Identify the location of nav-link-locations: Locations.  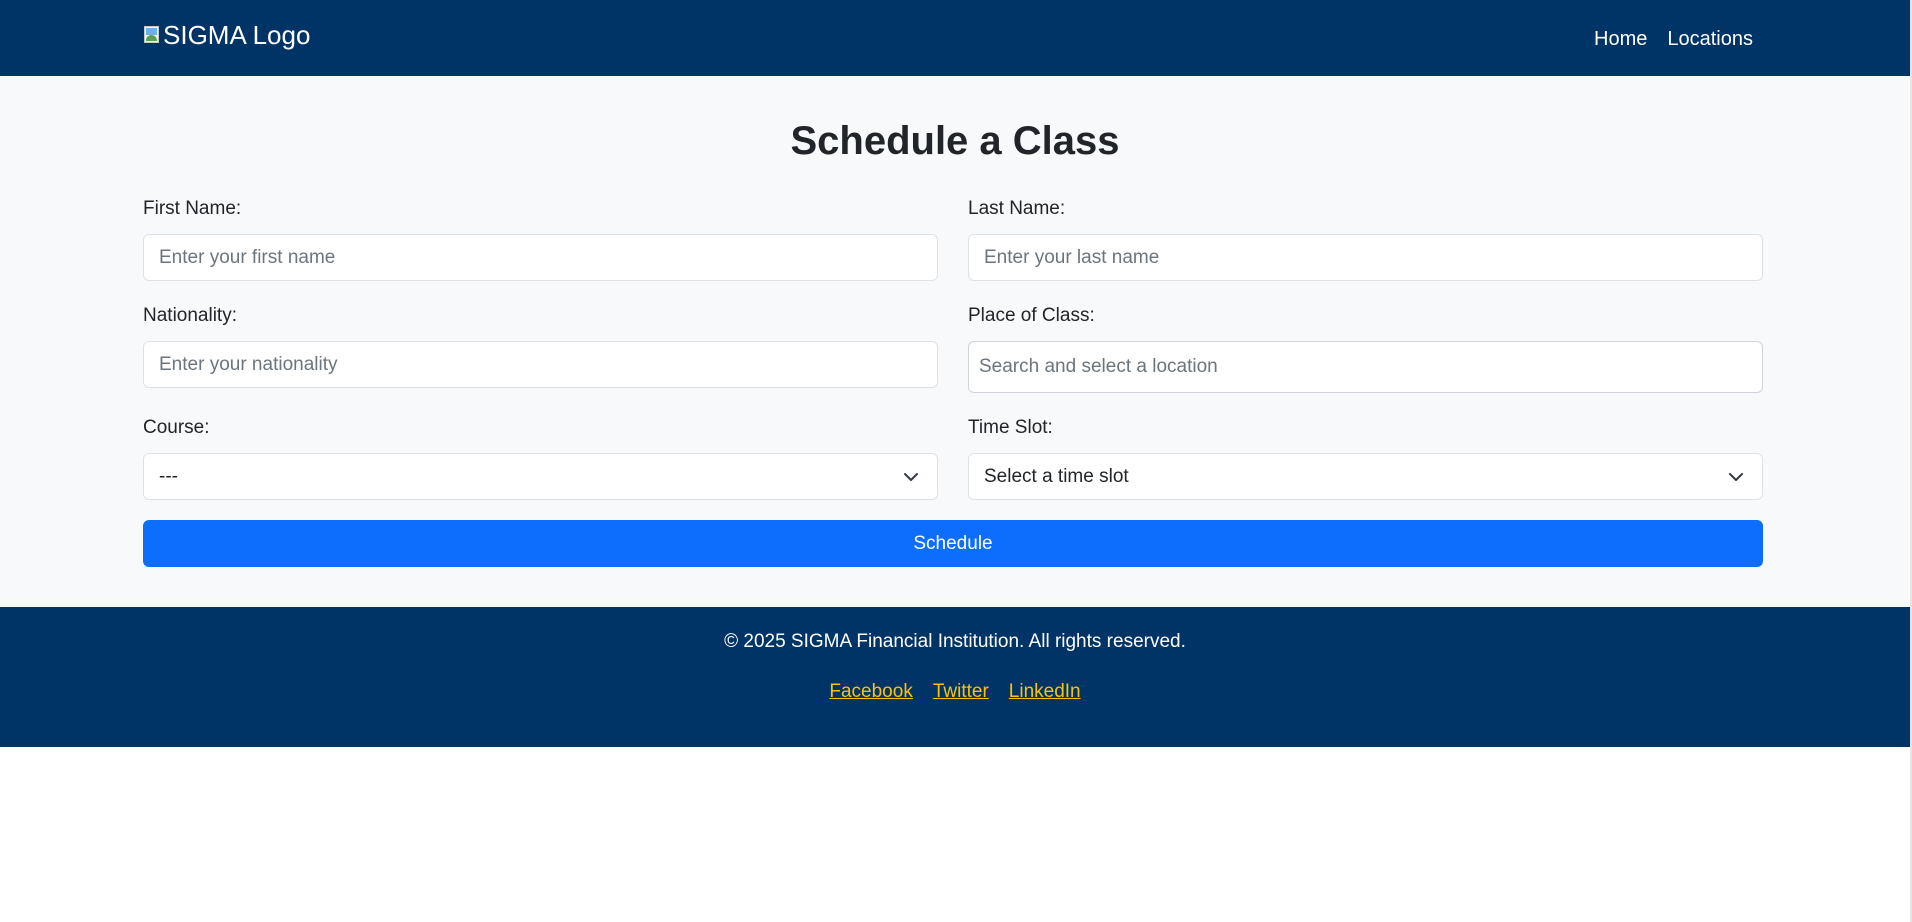
(1710, 39).